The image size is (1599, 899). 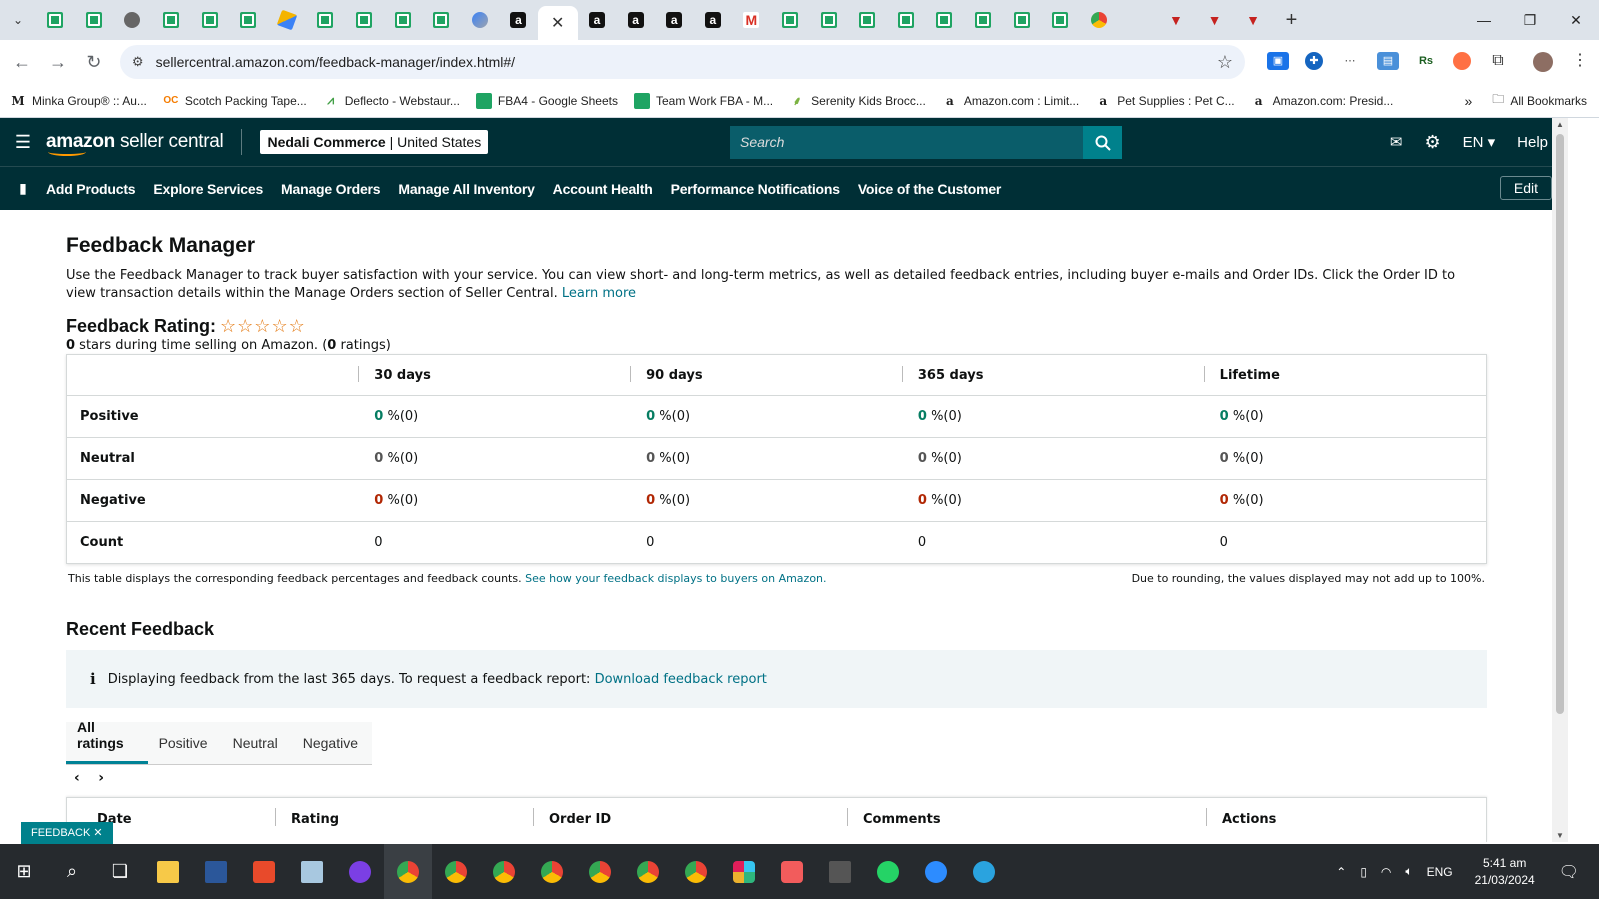 I want to click on volume-icon: 🔈︎, so click(x=1408, y=871).